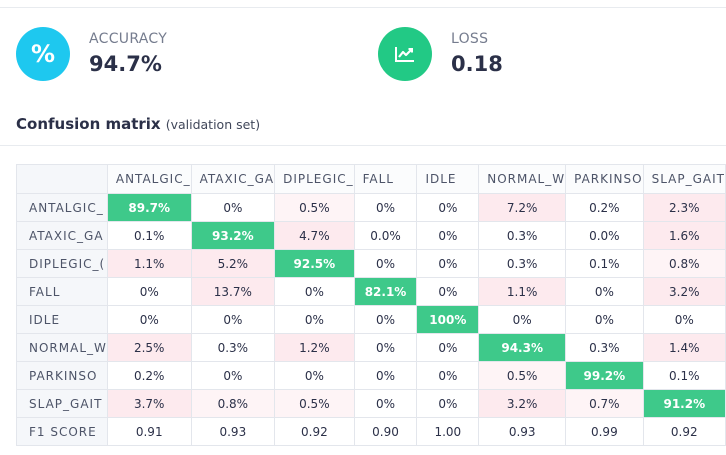 The height and width of the screenshot is (455, 726). What do you see at coordinates (88, 124) in the screenshot?
I see `confusion-matrix-title: Confusion matrix` at bounding box center [88, 124].